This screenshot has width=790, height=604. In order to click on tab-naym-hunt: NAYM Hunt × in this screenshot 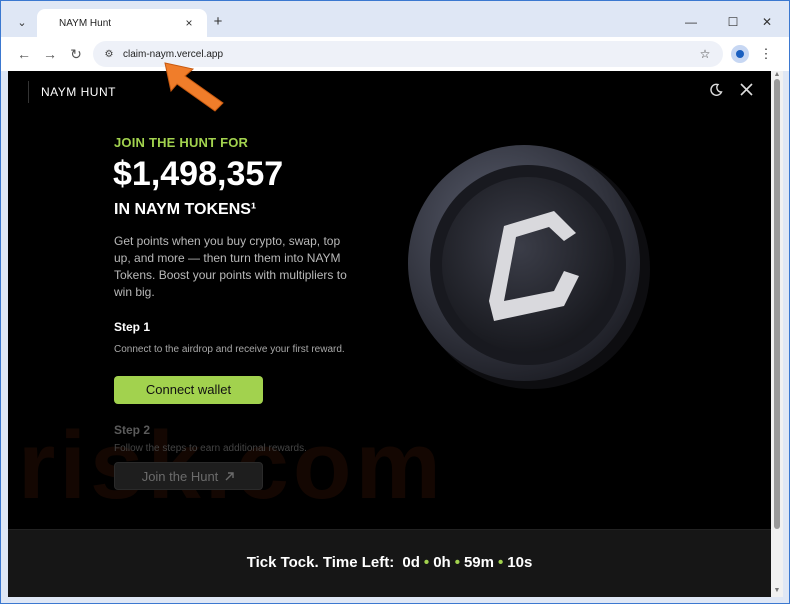, I will do `click(122, 23)`.